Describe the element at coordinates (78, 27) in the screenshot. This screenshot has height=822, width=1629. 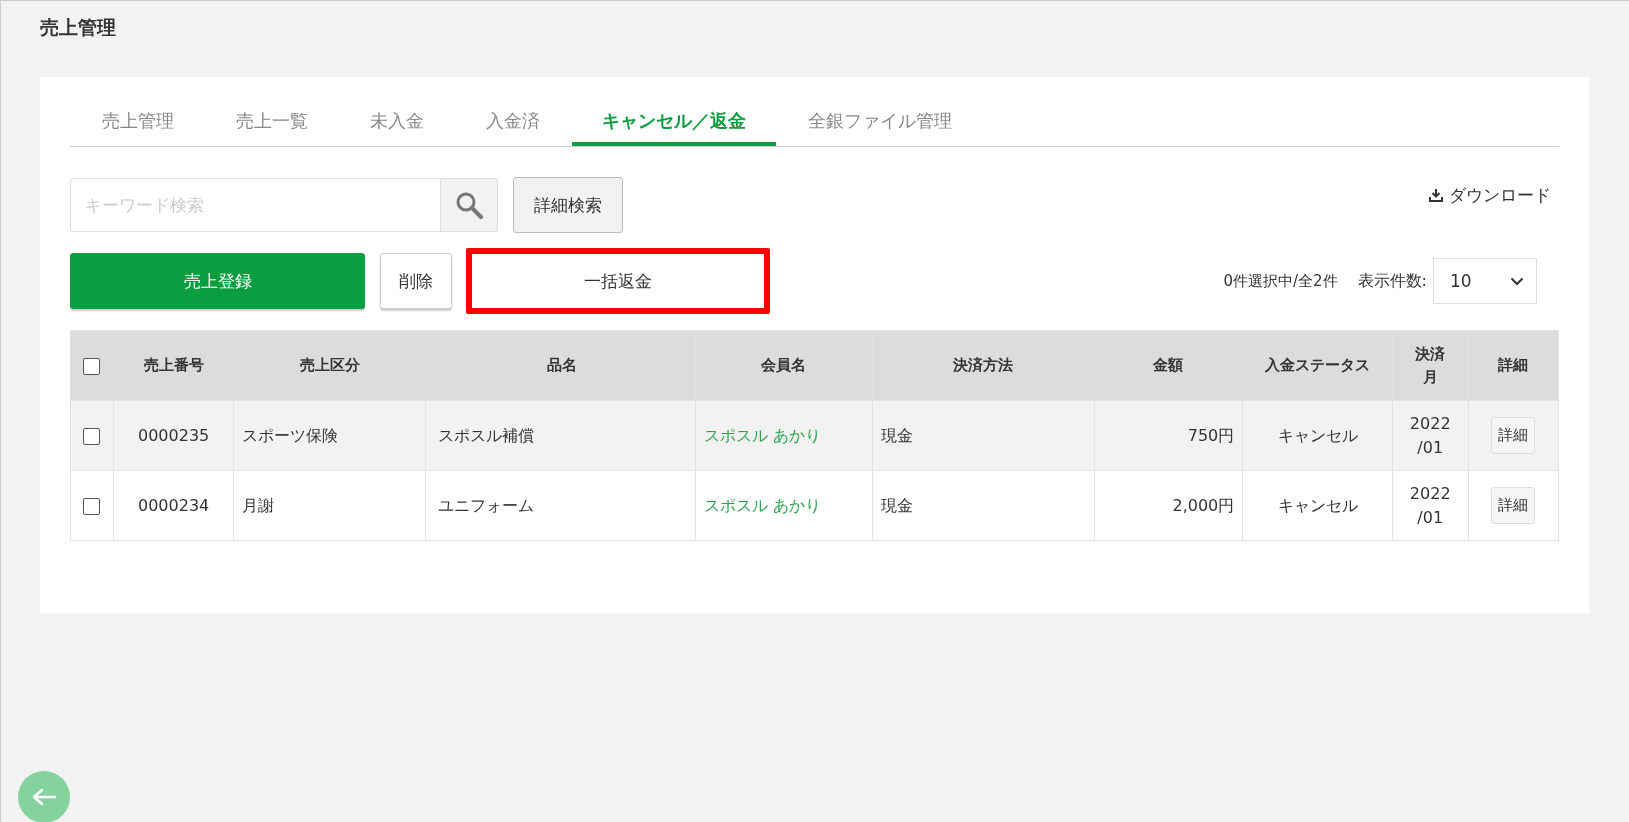
I see `page-title: 売上管理` at that location.